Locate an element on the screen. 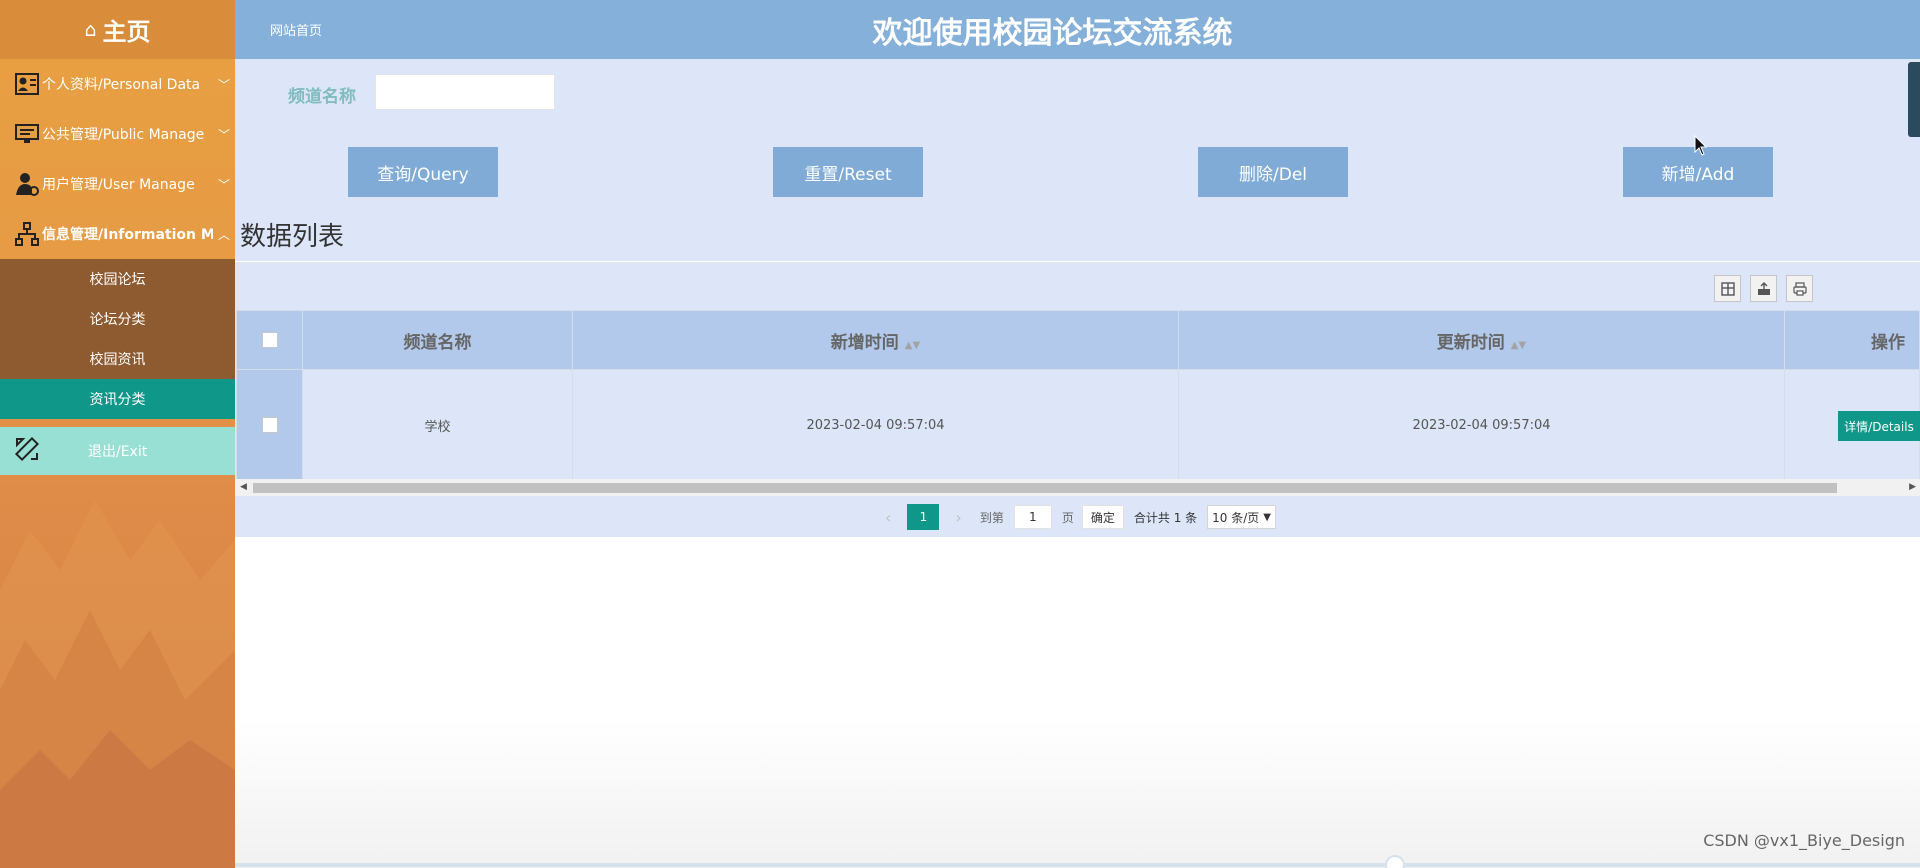  column-header-created: 新增时间 ▲▼ is located at coordinates (875, 340).